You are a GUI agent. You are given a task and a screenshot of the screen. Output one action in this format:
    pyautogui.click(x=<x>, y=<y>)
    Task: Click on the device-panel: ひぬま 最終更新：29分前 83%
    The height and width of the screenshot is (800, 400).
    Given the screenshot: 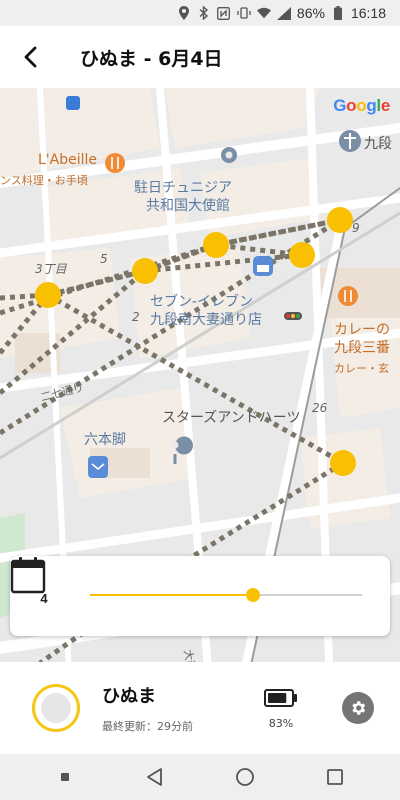 What is the action you would take?
    pyautogui.click(x=200, y=708)
    